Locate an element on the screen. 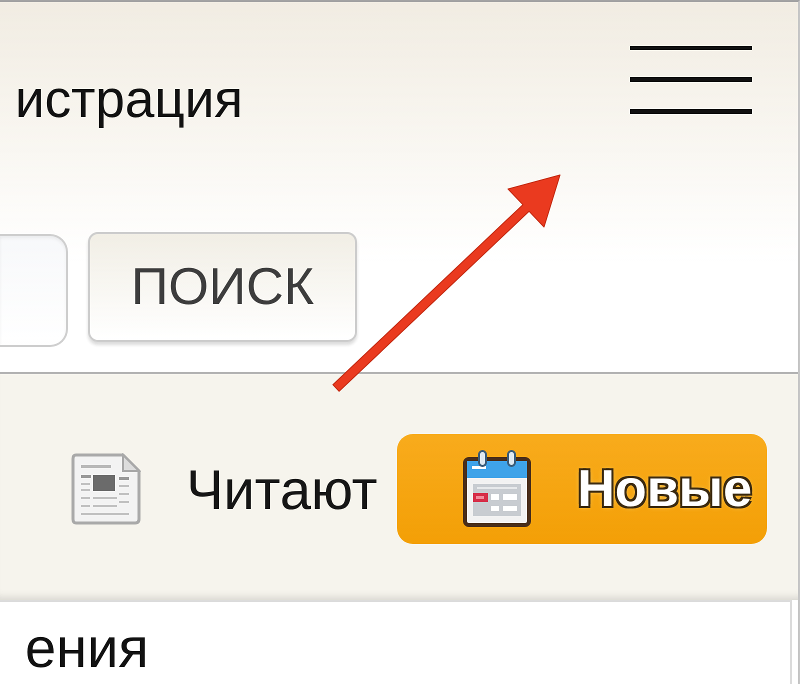 This screenshot has width=800, height=684. newspaper-icon is located at coordinates (106, 489).